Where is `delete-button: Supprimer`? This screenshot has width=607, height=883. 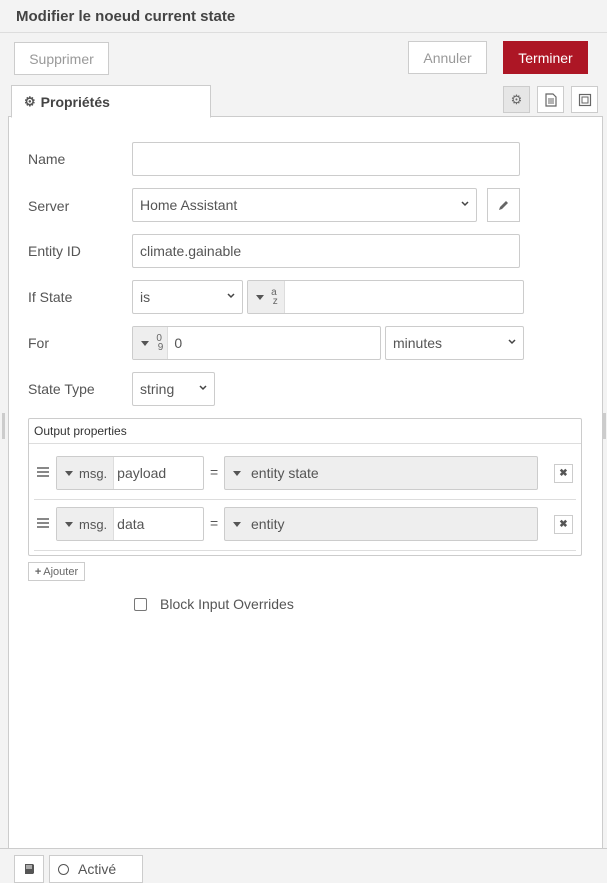
delete-button: Supprimer is located at coordinates (61, 58).